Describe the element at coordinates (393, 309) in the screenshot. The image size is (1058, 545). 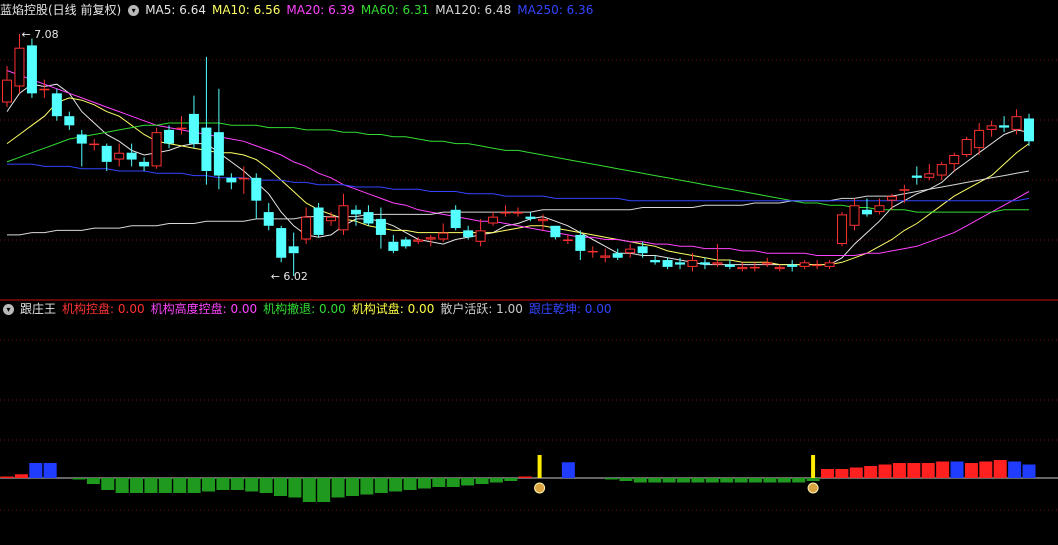
I see `legend-item: 机构试盘: 0.00` at that location.